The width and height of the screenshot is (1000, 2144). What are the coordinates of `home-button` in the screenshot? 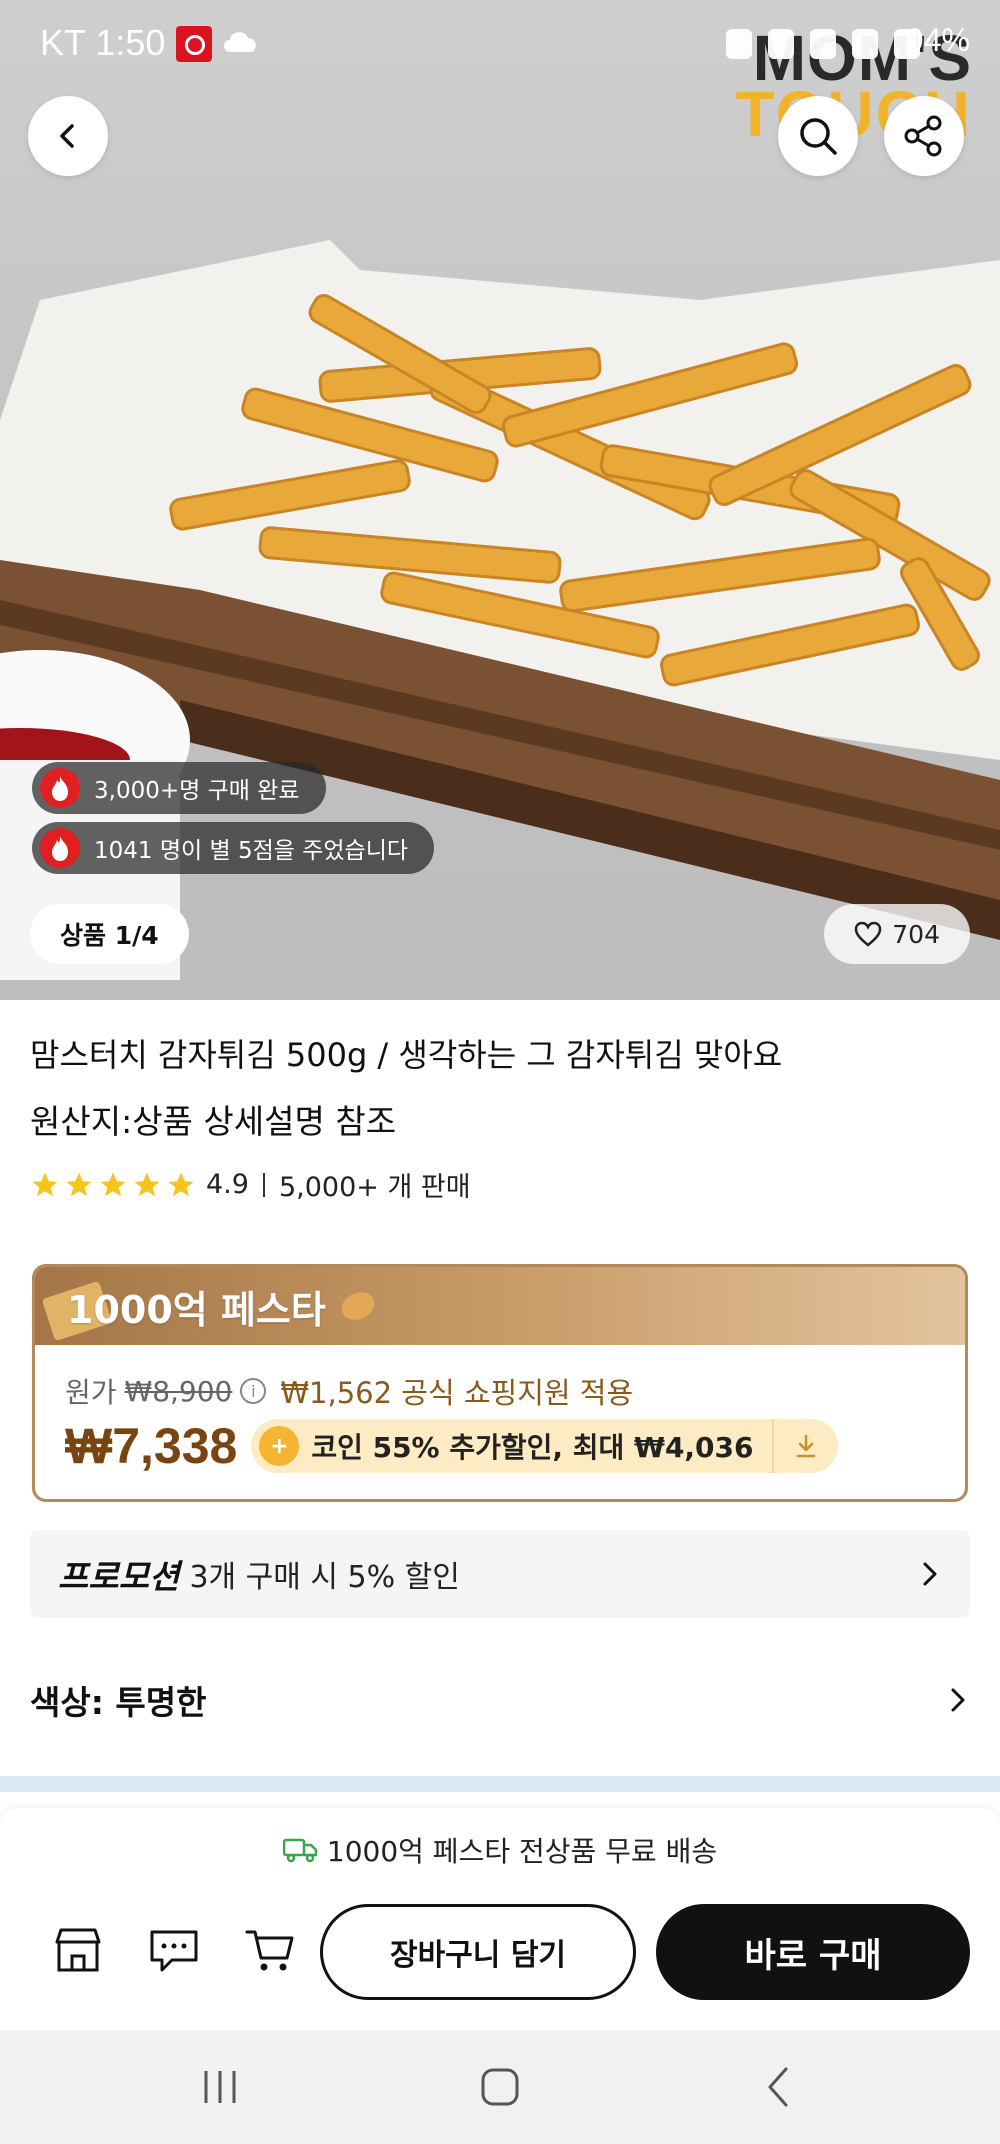 It's located at (500, 2087).